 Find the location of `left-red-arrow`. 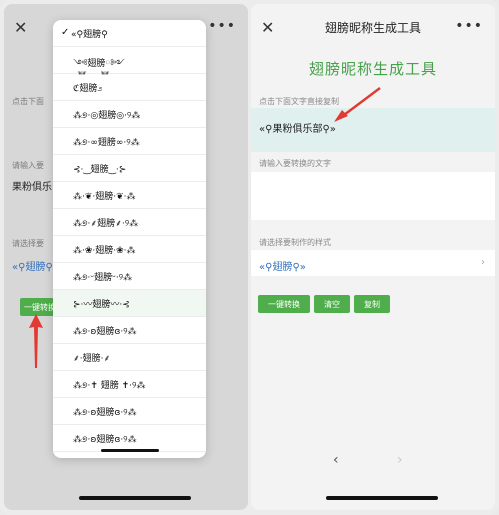

left-red-arrow is located at coordinates (36, 341).